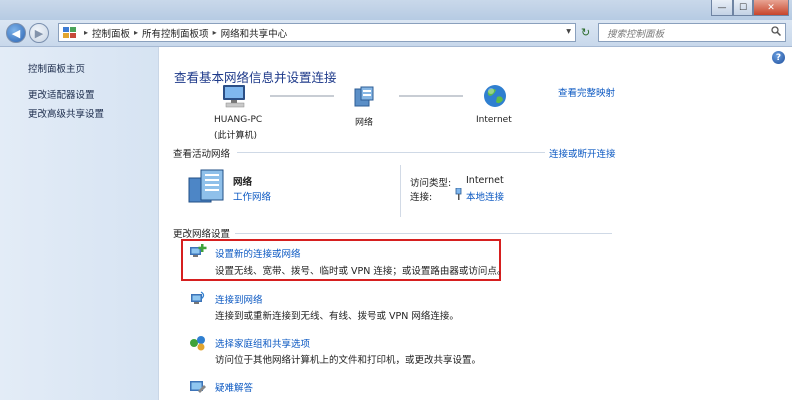 Image resolution: width=792 pixels, height=400 pixels. Describe the element at coordinates (243, 182) in the screenshot. I see `active-network-name: 网络` at that location.